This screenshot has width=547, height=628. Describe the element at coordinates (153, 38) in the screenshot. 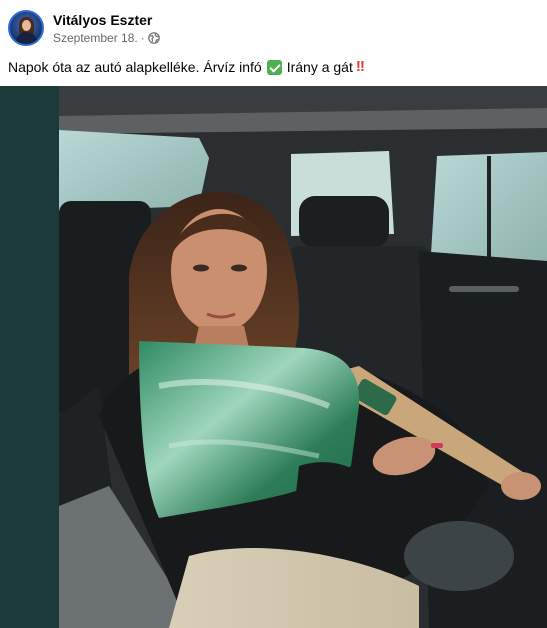

I see `globe-icon` at that location.